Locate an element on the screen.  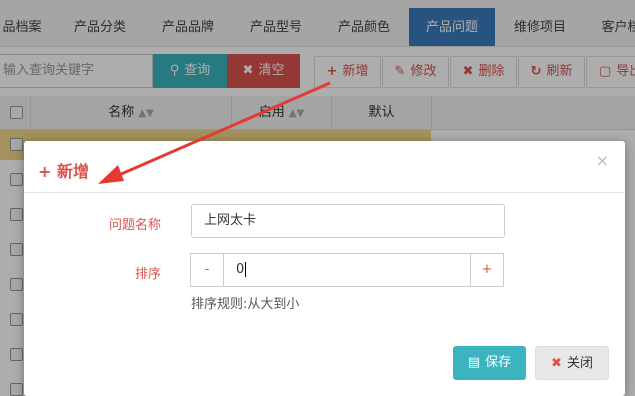
plus-icon: + is located at coordinates (45, 171).